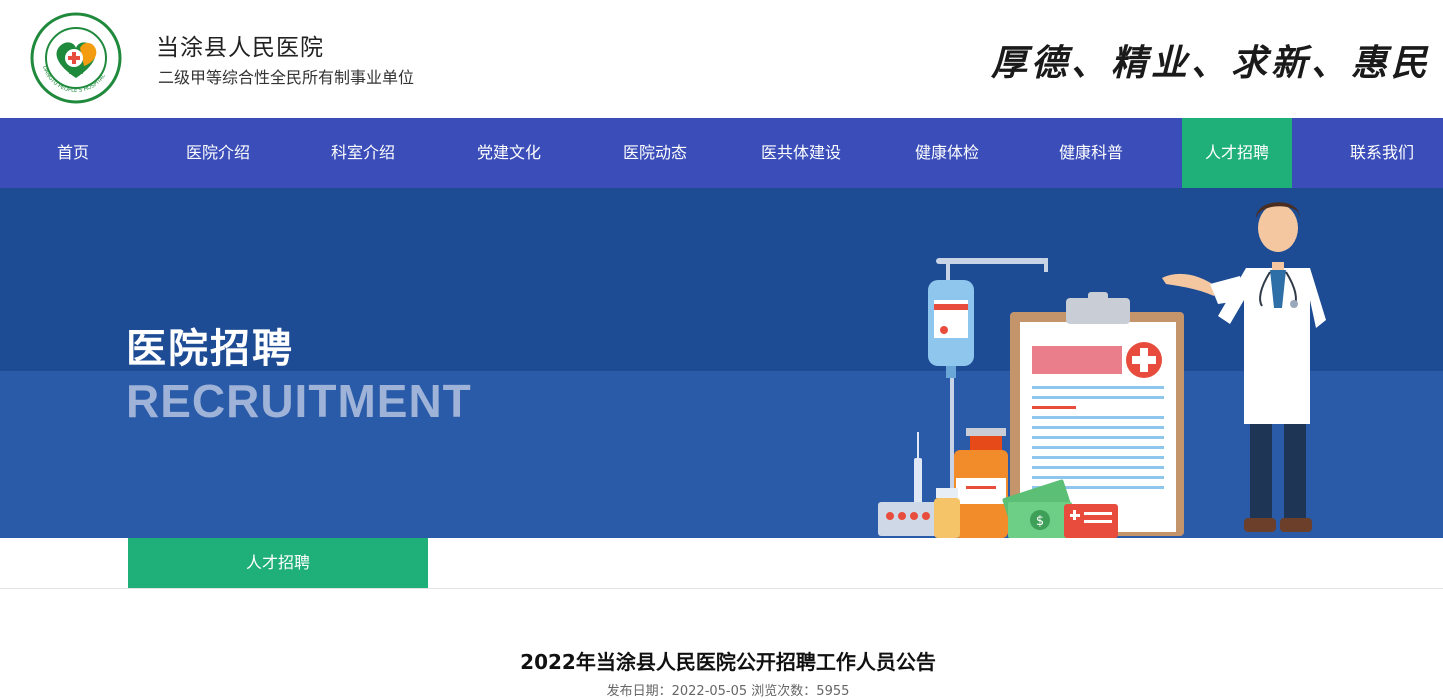  I want to click on nav-item-home: 首页, so click(73, 153).